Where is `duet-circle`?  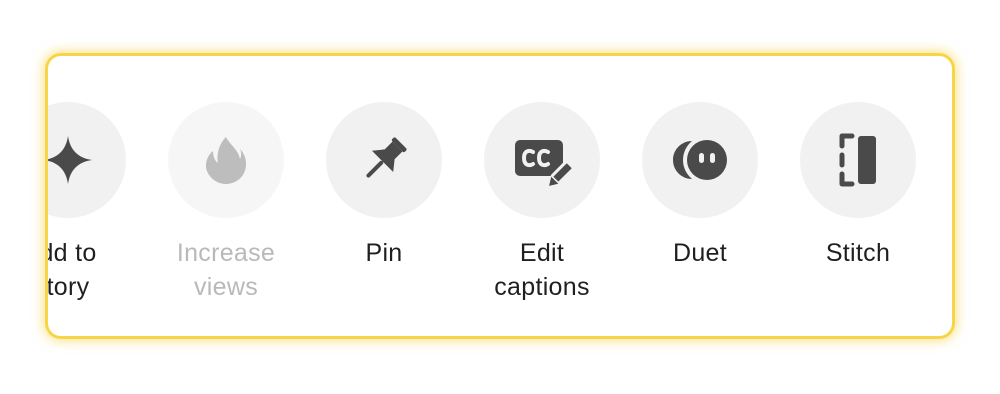 duet-circle is located at coordinates (700, 160).